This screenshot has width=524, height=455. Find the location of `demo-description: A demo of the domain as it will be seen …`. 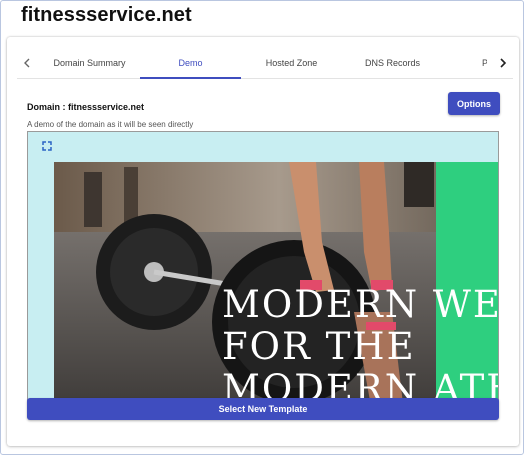

demo-description: A demo of the domain as it will be seen … is located at coordinates (110, 124).